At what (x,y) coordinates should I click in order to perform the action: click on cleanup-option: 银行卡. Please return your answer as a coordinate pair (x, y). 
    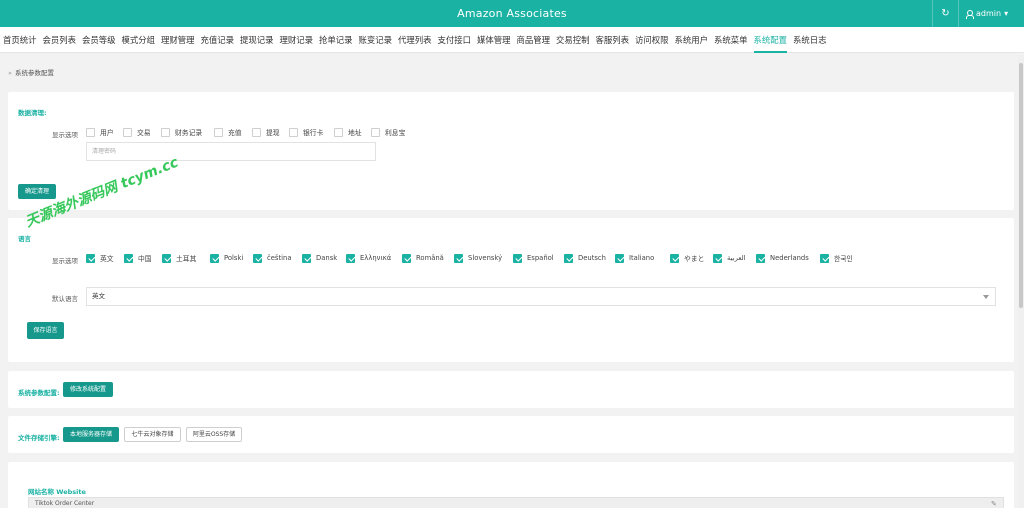
    Looking at the image, I should click on (311, 132).